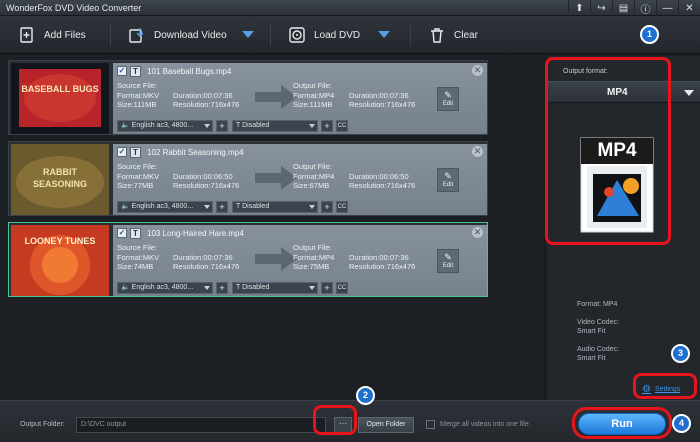 The height and width of the screenshot is (442, 700). What do you see at coordinates (601, 8) in the screenshot?
I see `share-icon: ↪` at bounding box center [601, 8].